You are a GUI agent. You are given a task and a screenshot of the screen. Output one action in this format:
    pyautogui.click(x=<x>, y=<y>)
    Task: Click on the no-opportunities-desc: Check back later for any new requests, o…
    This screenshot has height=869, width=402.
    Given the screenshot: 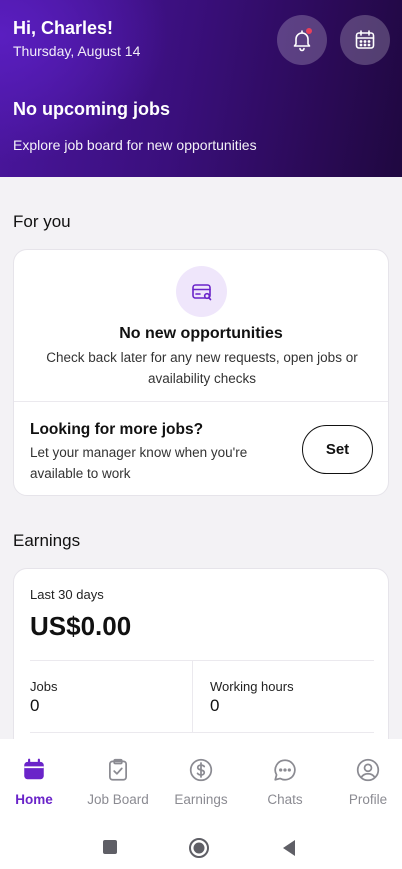 What is the action you would take?
    pyautogui.click(x=202, y=368)
    